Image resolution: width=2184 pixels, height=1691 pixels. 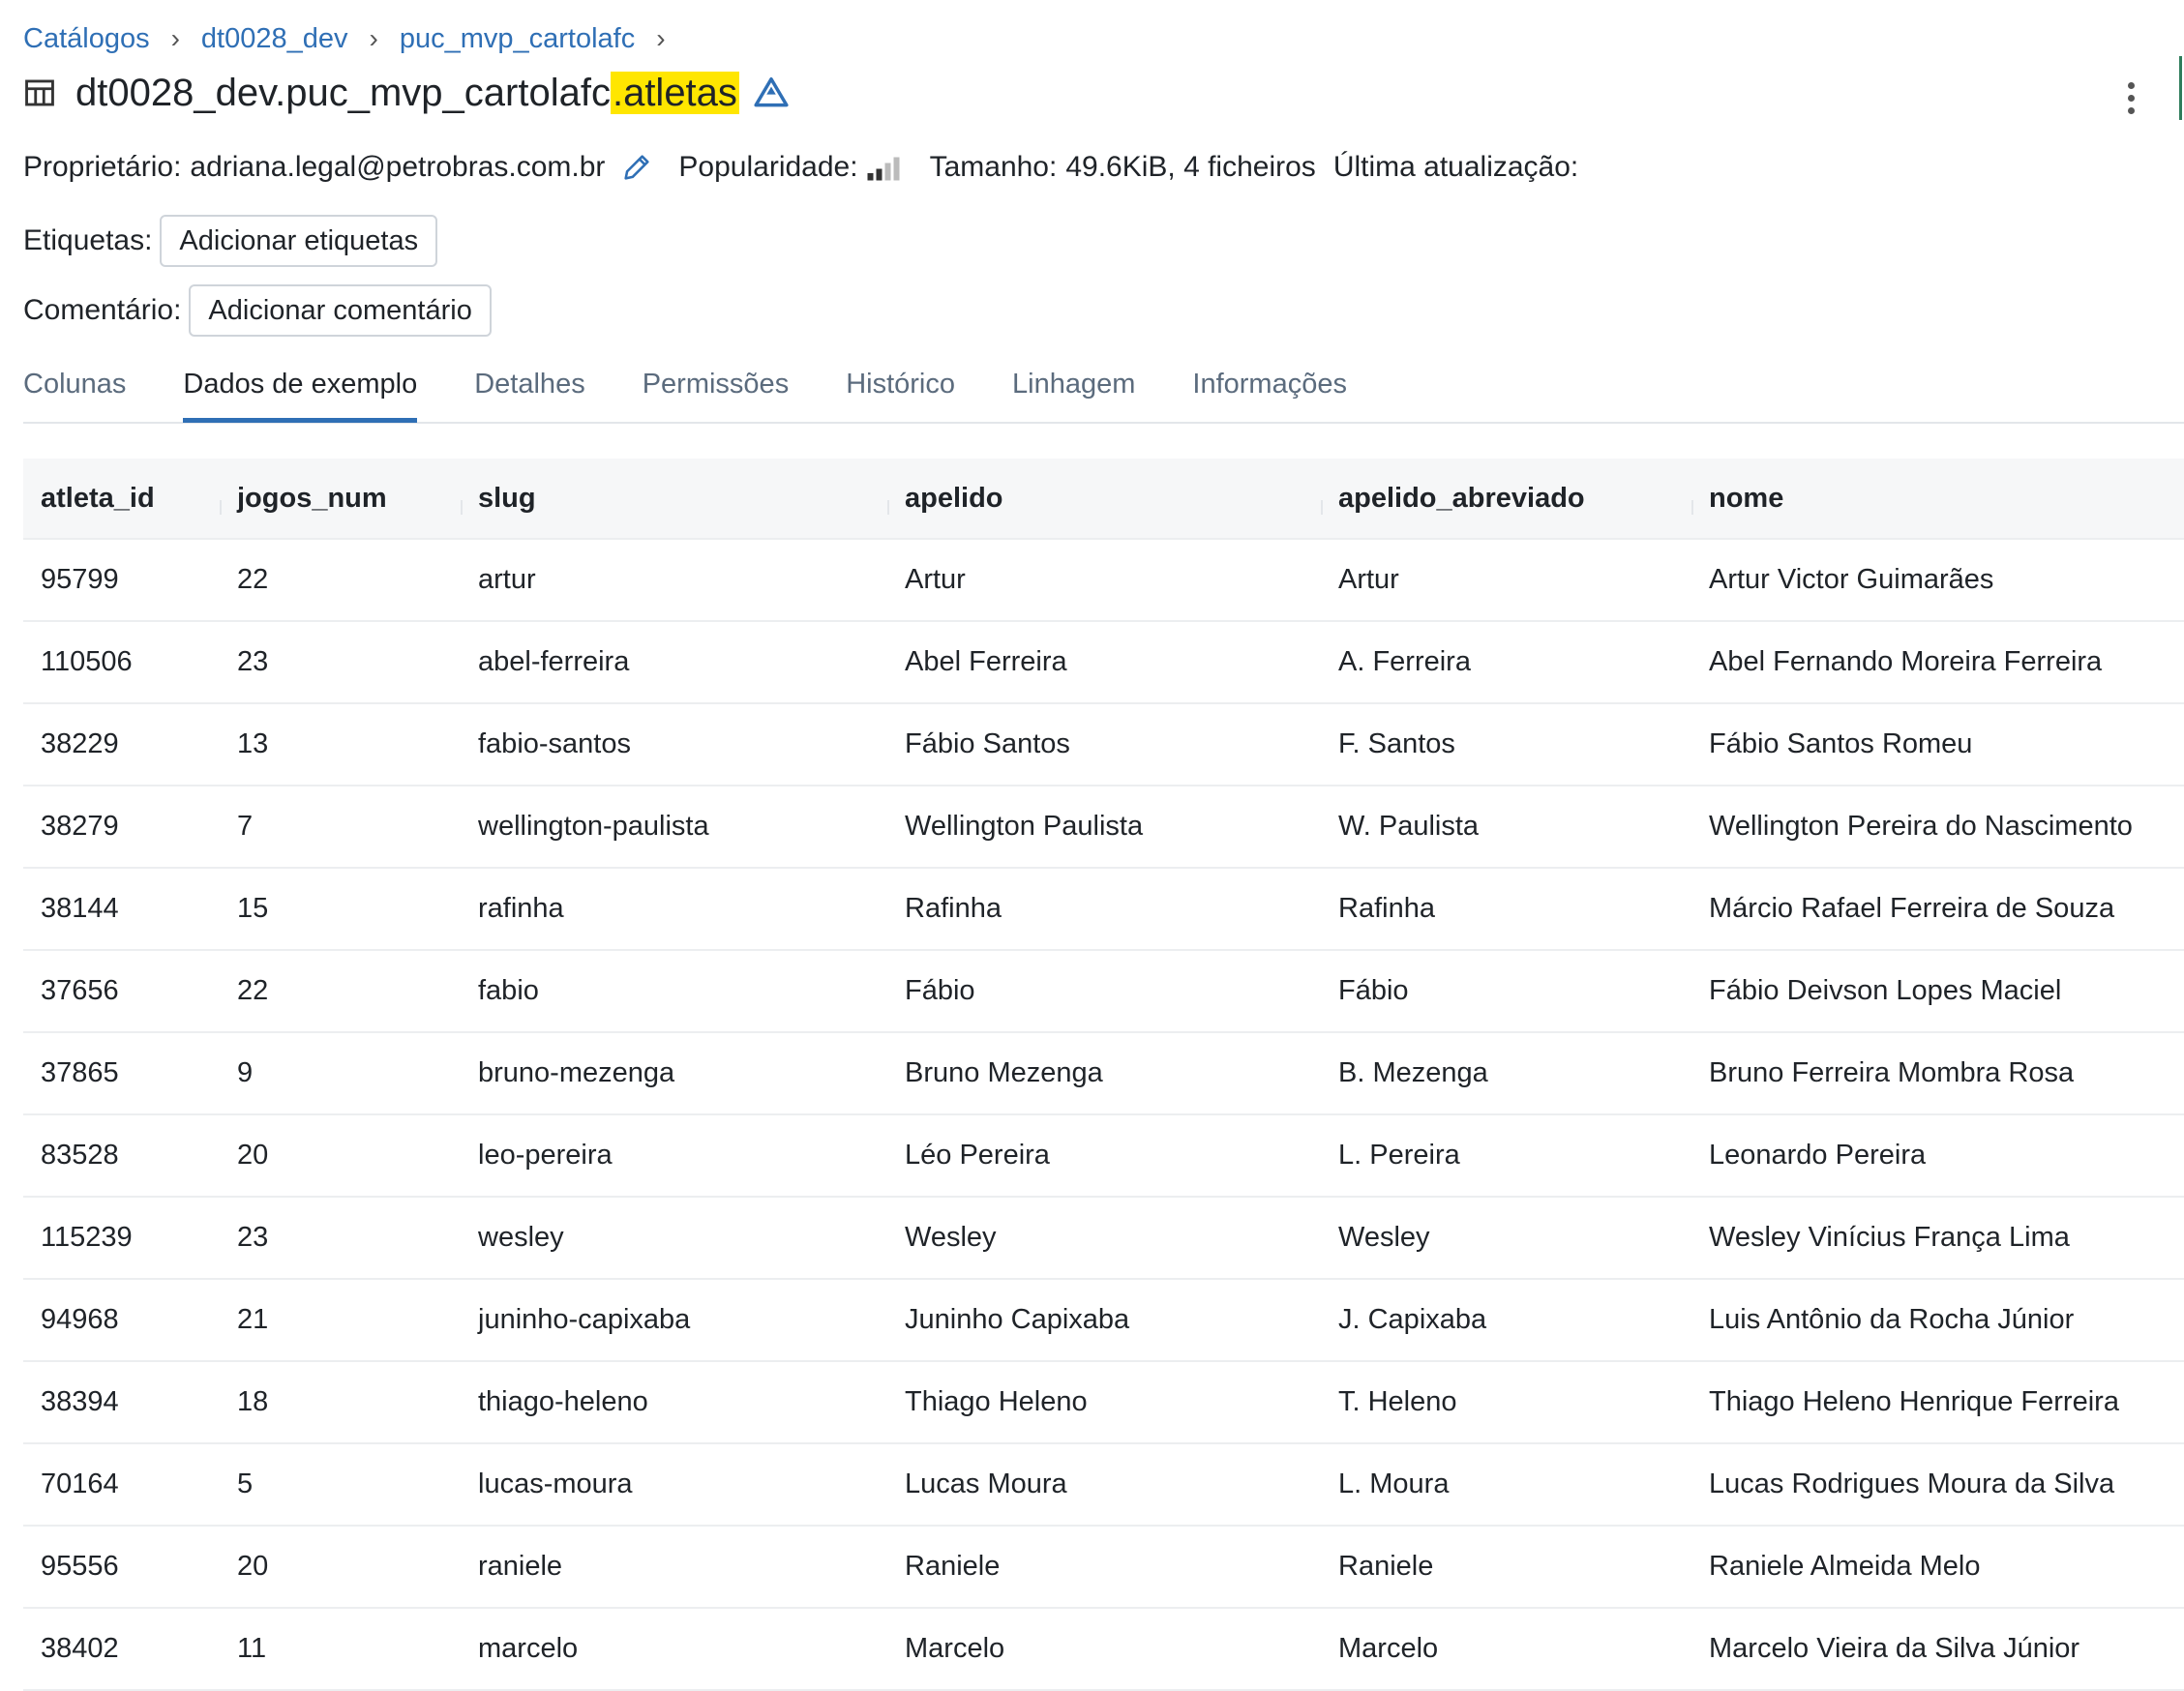 I want to click on breadcrumb-catalogs: Catálogos, so click(x=86, y=39).